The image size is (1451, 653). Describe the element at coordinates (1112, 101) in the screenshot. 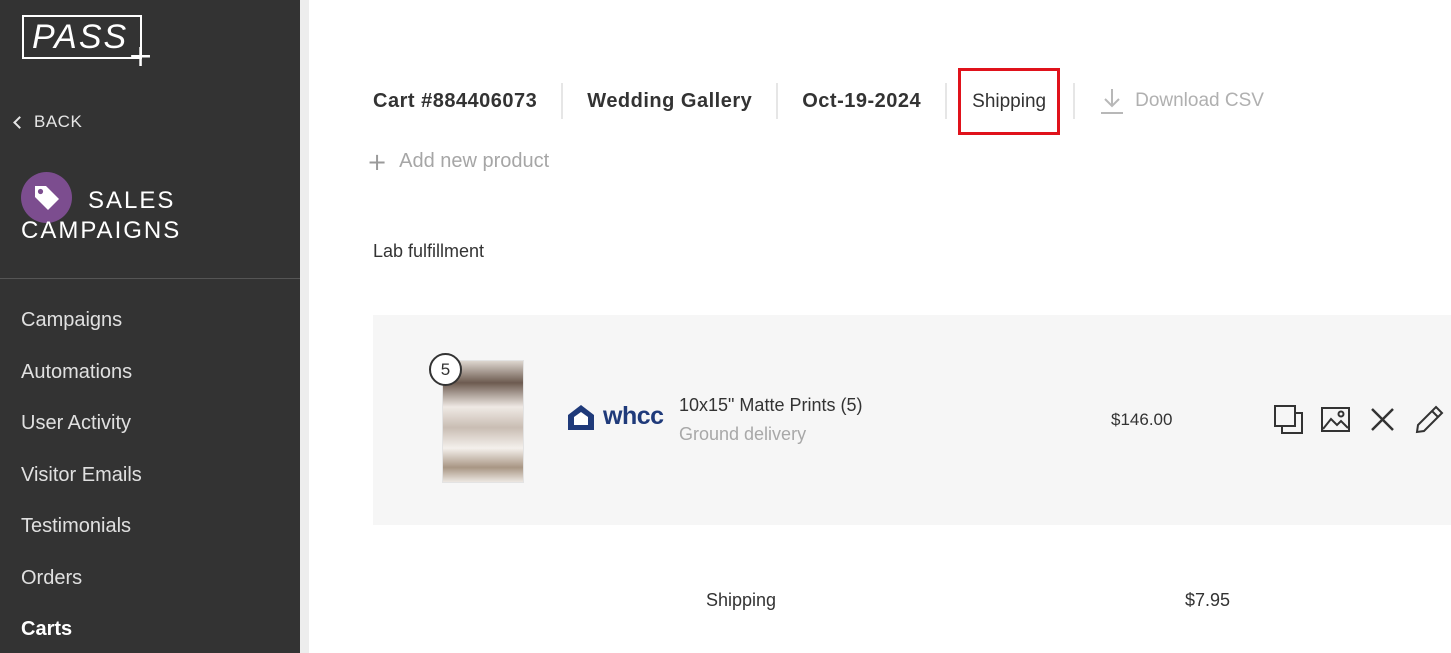

I see `download-icon` at that location.